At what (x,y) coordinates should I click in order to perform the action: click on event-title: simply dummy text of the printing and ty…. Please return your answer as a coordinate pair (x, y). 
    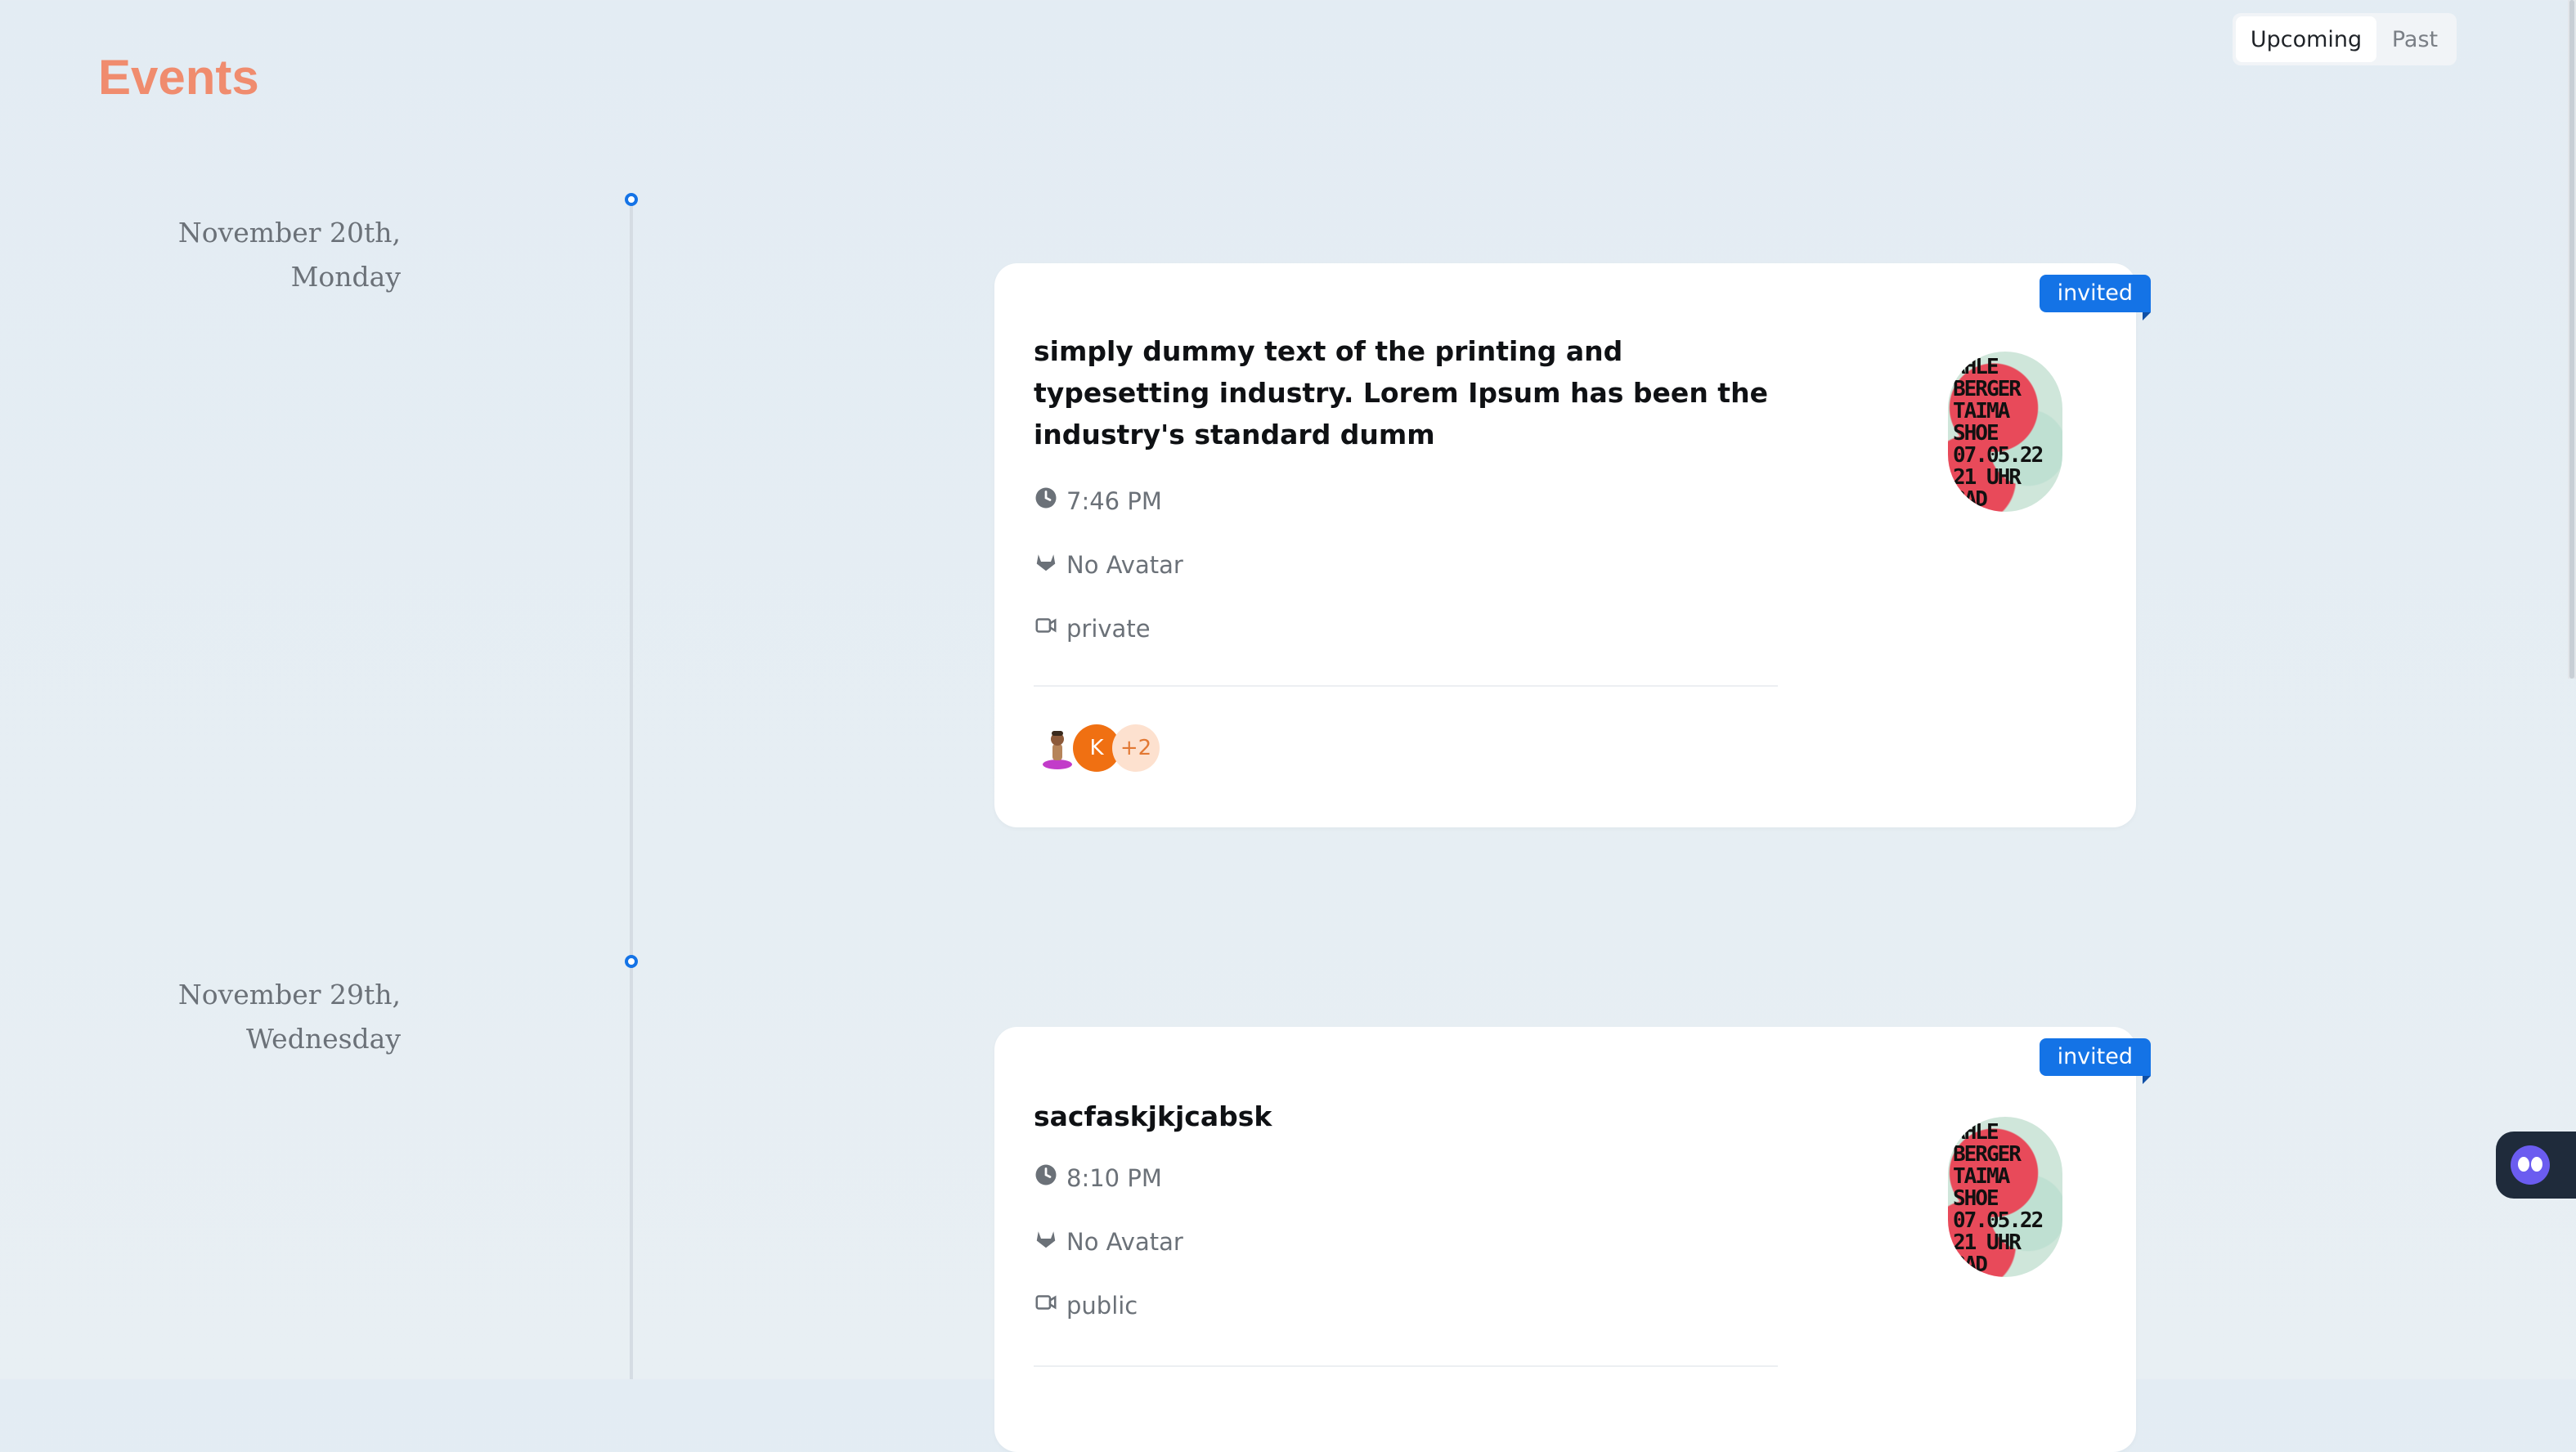
    Looking at the image, I should click on (1406, 392).